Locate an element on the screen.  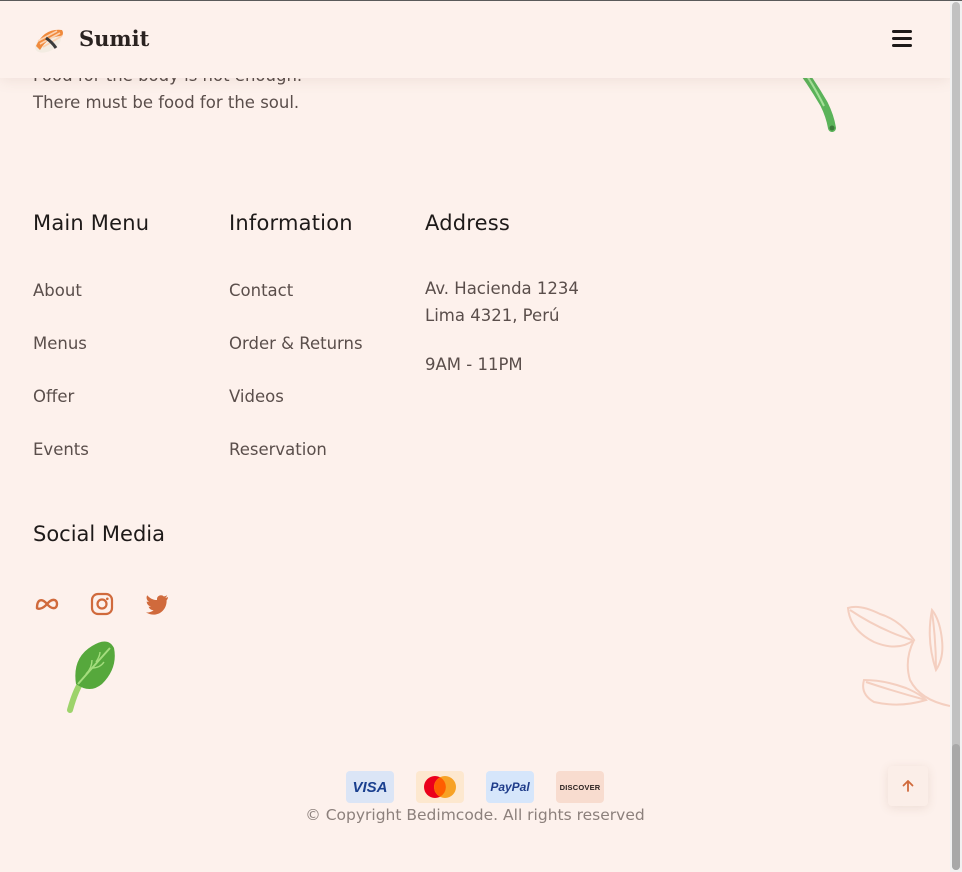
discover-label: DISCOVER is located at coordinates (580, 787).